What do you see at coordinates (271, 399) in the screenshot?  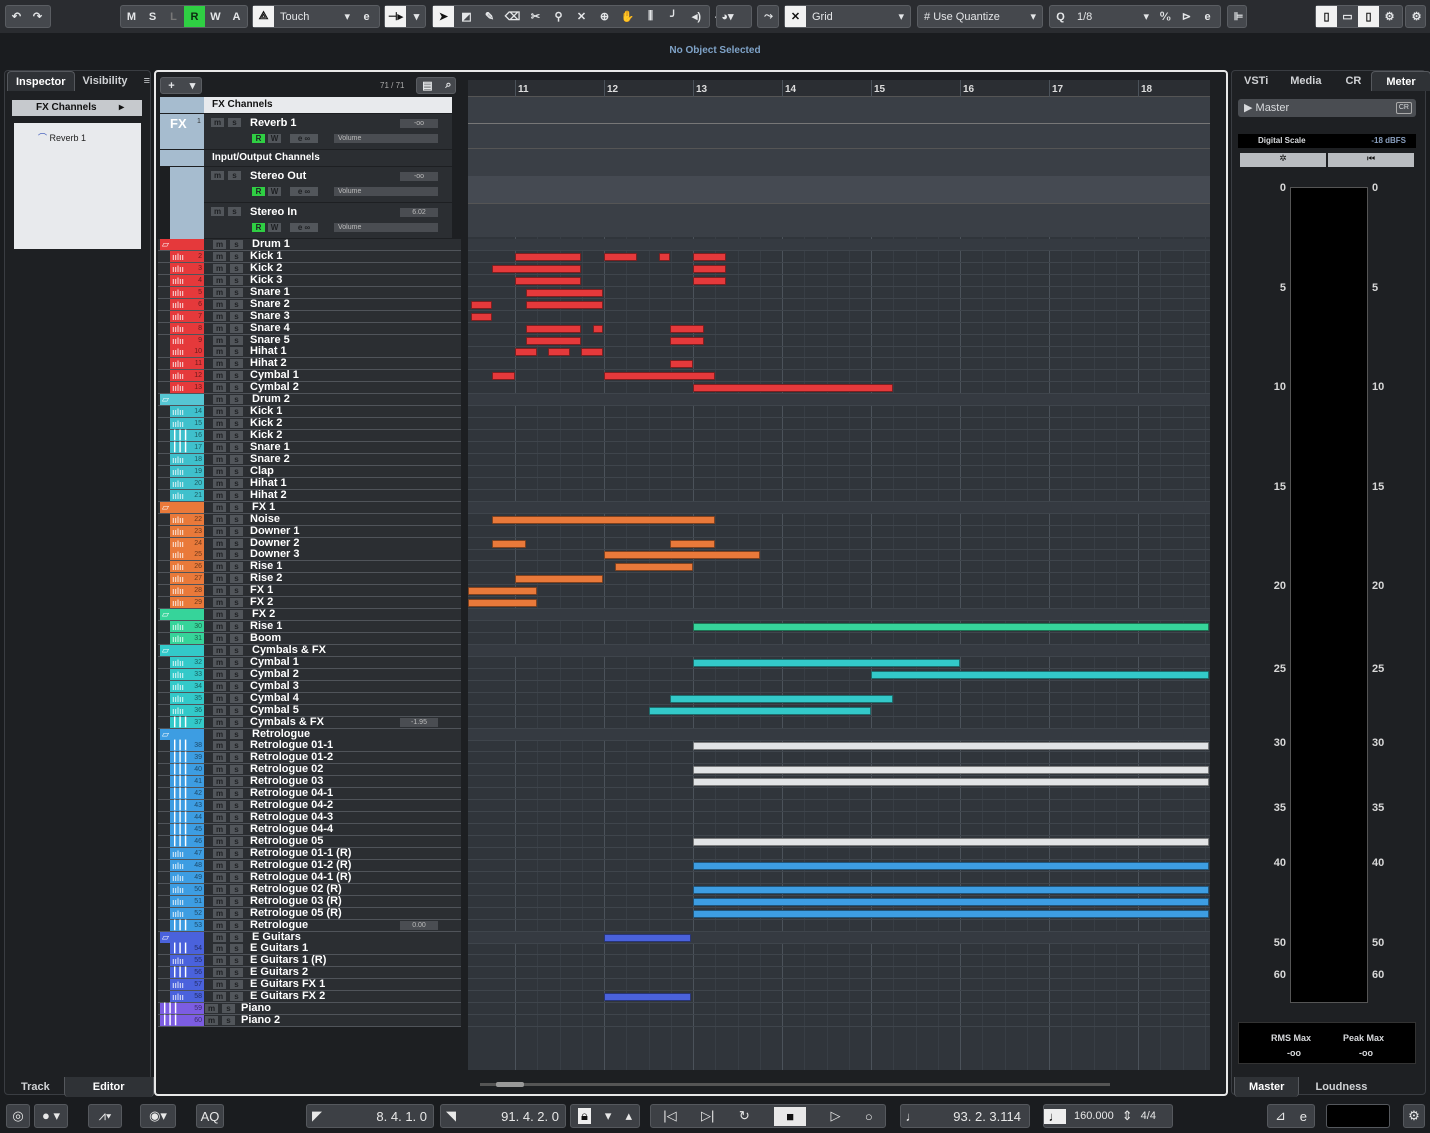 I see `track-name: Drum 2` at bounding box center [271, 399].